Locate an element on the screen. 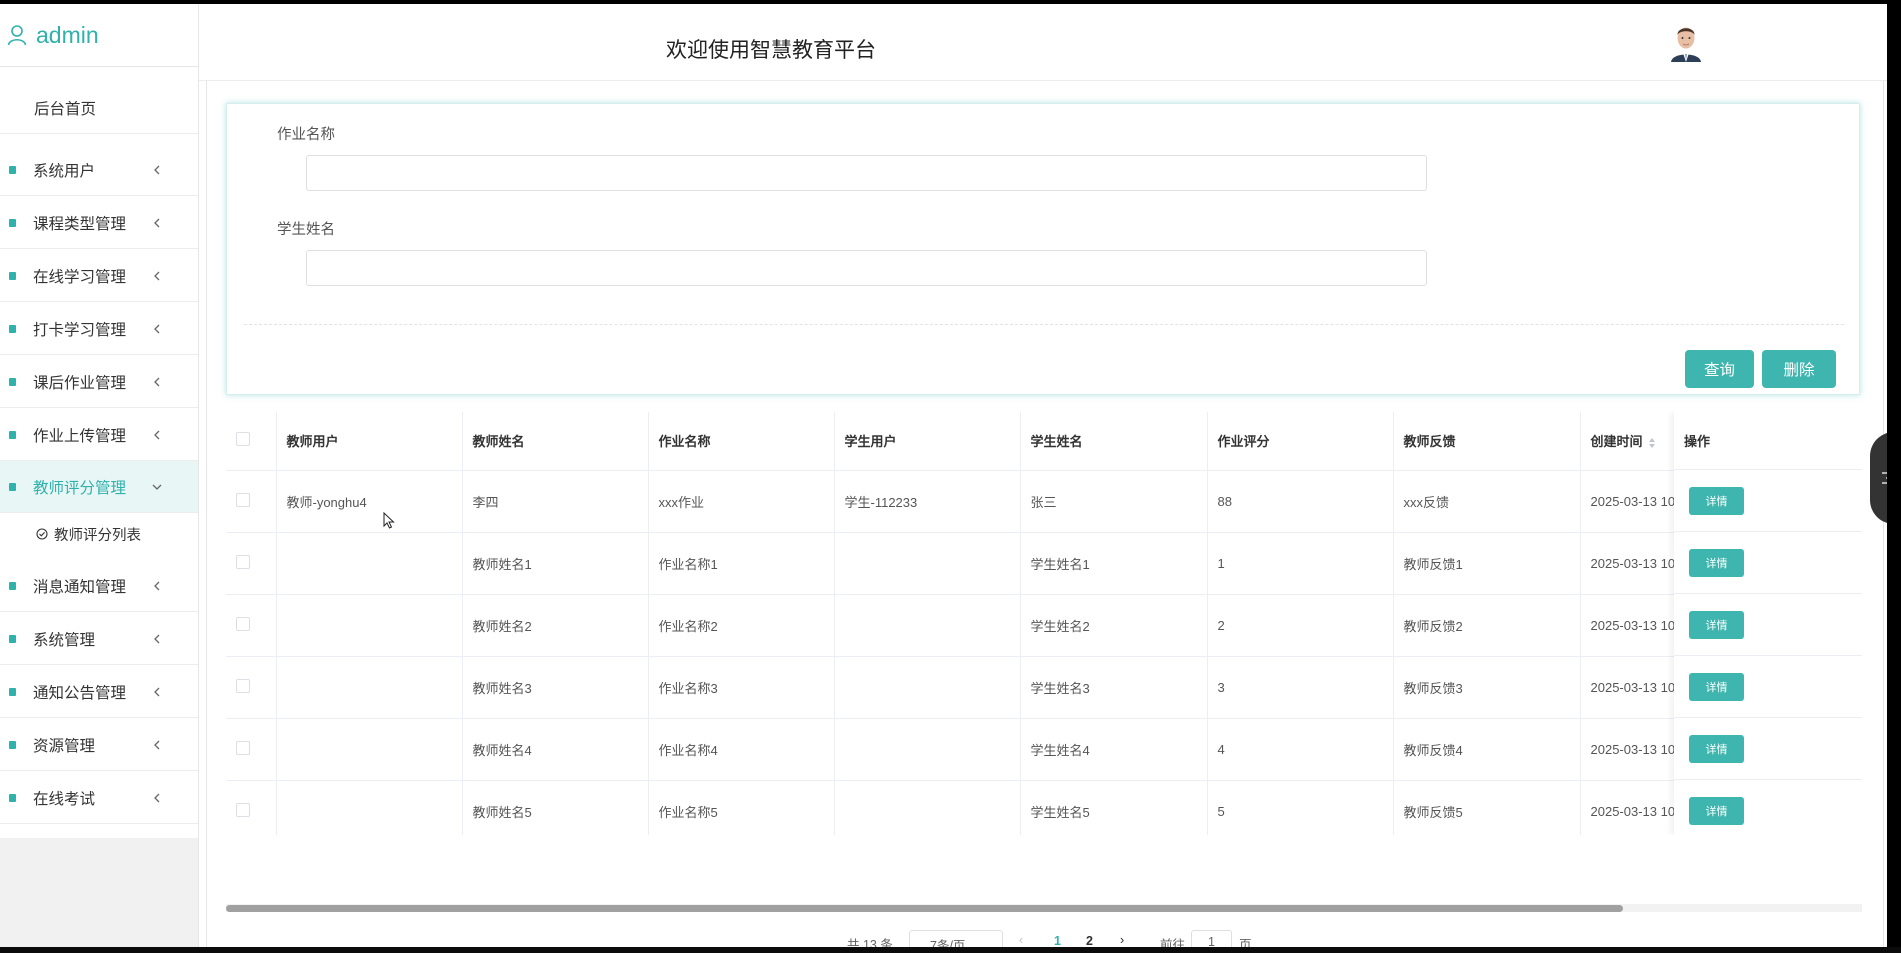 Image resolution: width=1901 pixels, height=953 pixels. sidebar-item-online-exam: 在线考试 is located at coordinates (99, 798).